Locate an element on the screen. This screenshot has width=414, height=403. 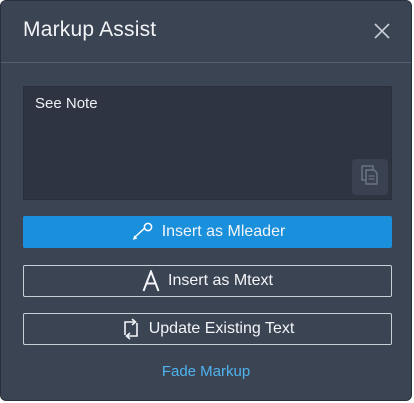
copy-button is located at coordinates (370, 177).